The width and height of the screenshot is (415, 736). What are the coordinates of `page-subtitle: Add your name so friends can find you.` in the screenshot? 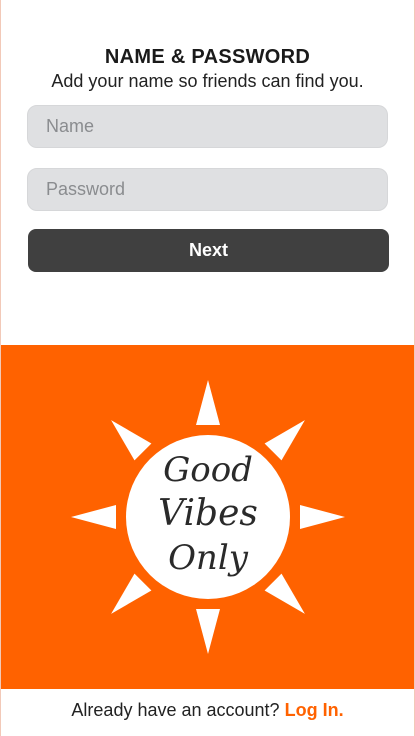 It's located at (207, 81).